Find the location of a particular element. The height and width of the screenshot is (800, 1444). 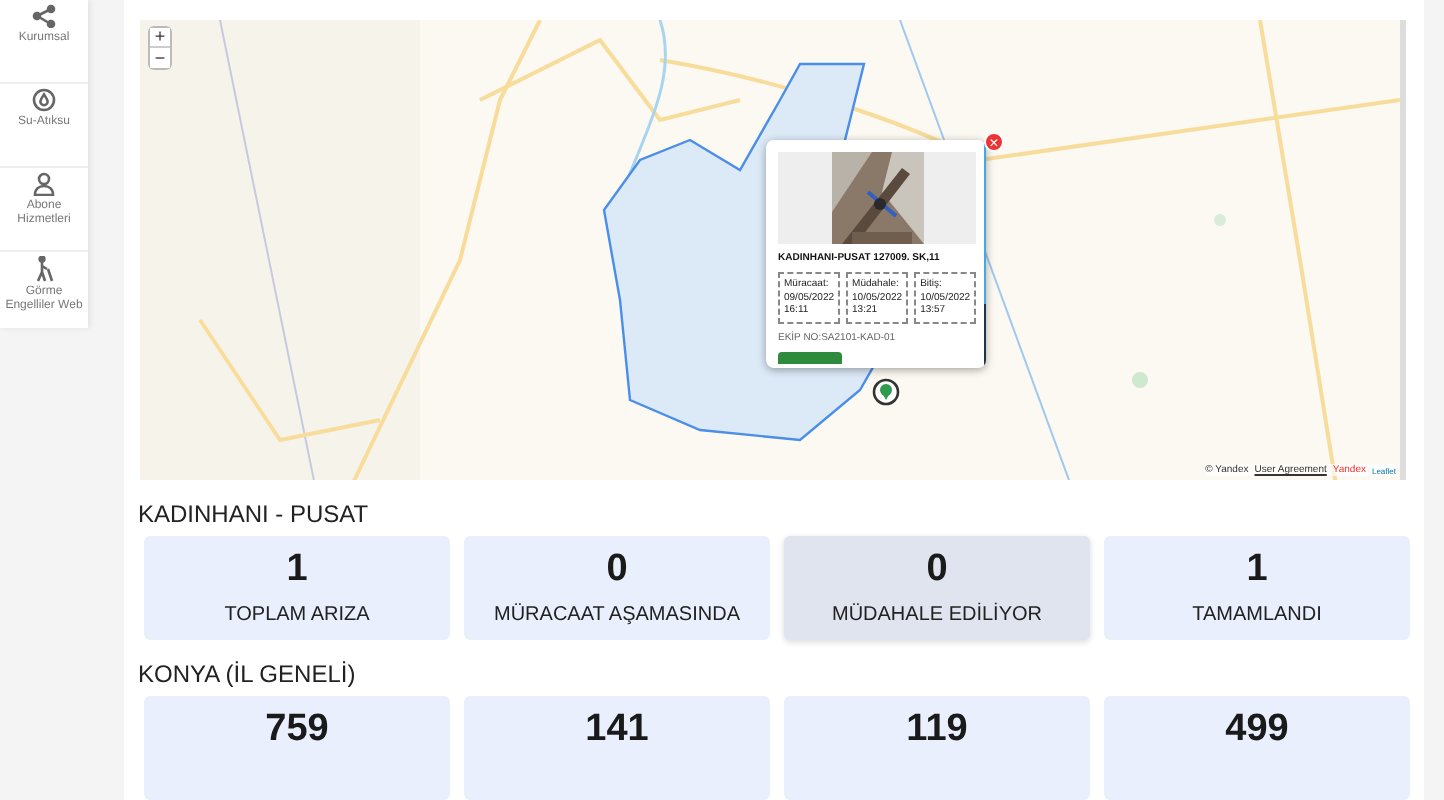

person-icon is located at coordinates (44, 184).